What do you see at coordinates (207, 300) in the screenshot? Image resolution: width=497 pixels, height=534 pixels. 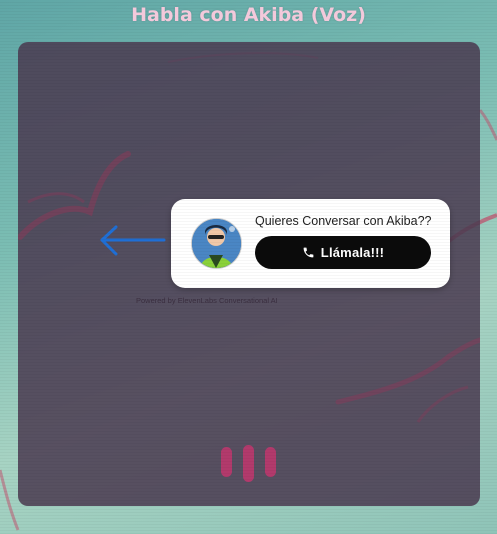 I see `powered-by-text: Powered by ElevenLabs Conversational AI` at bounding box center [207, 300].